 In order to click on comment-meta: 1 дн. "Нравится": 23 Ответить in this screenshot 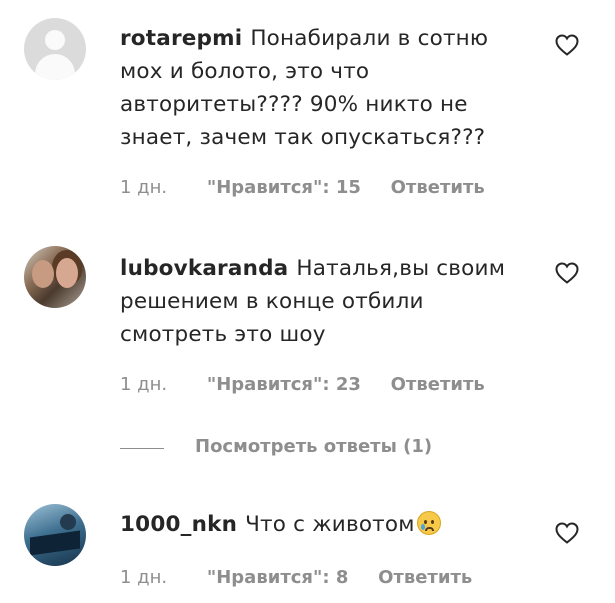, I will do `click(302, 384)`.